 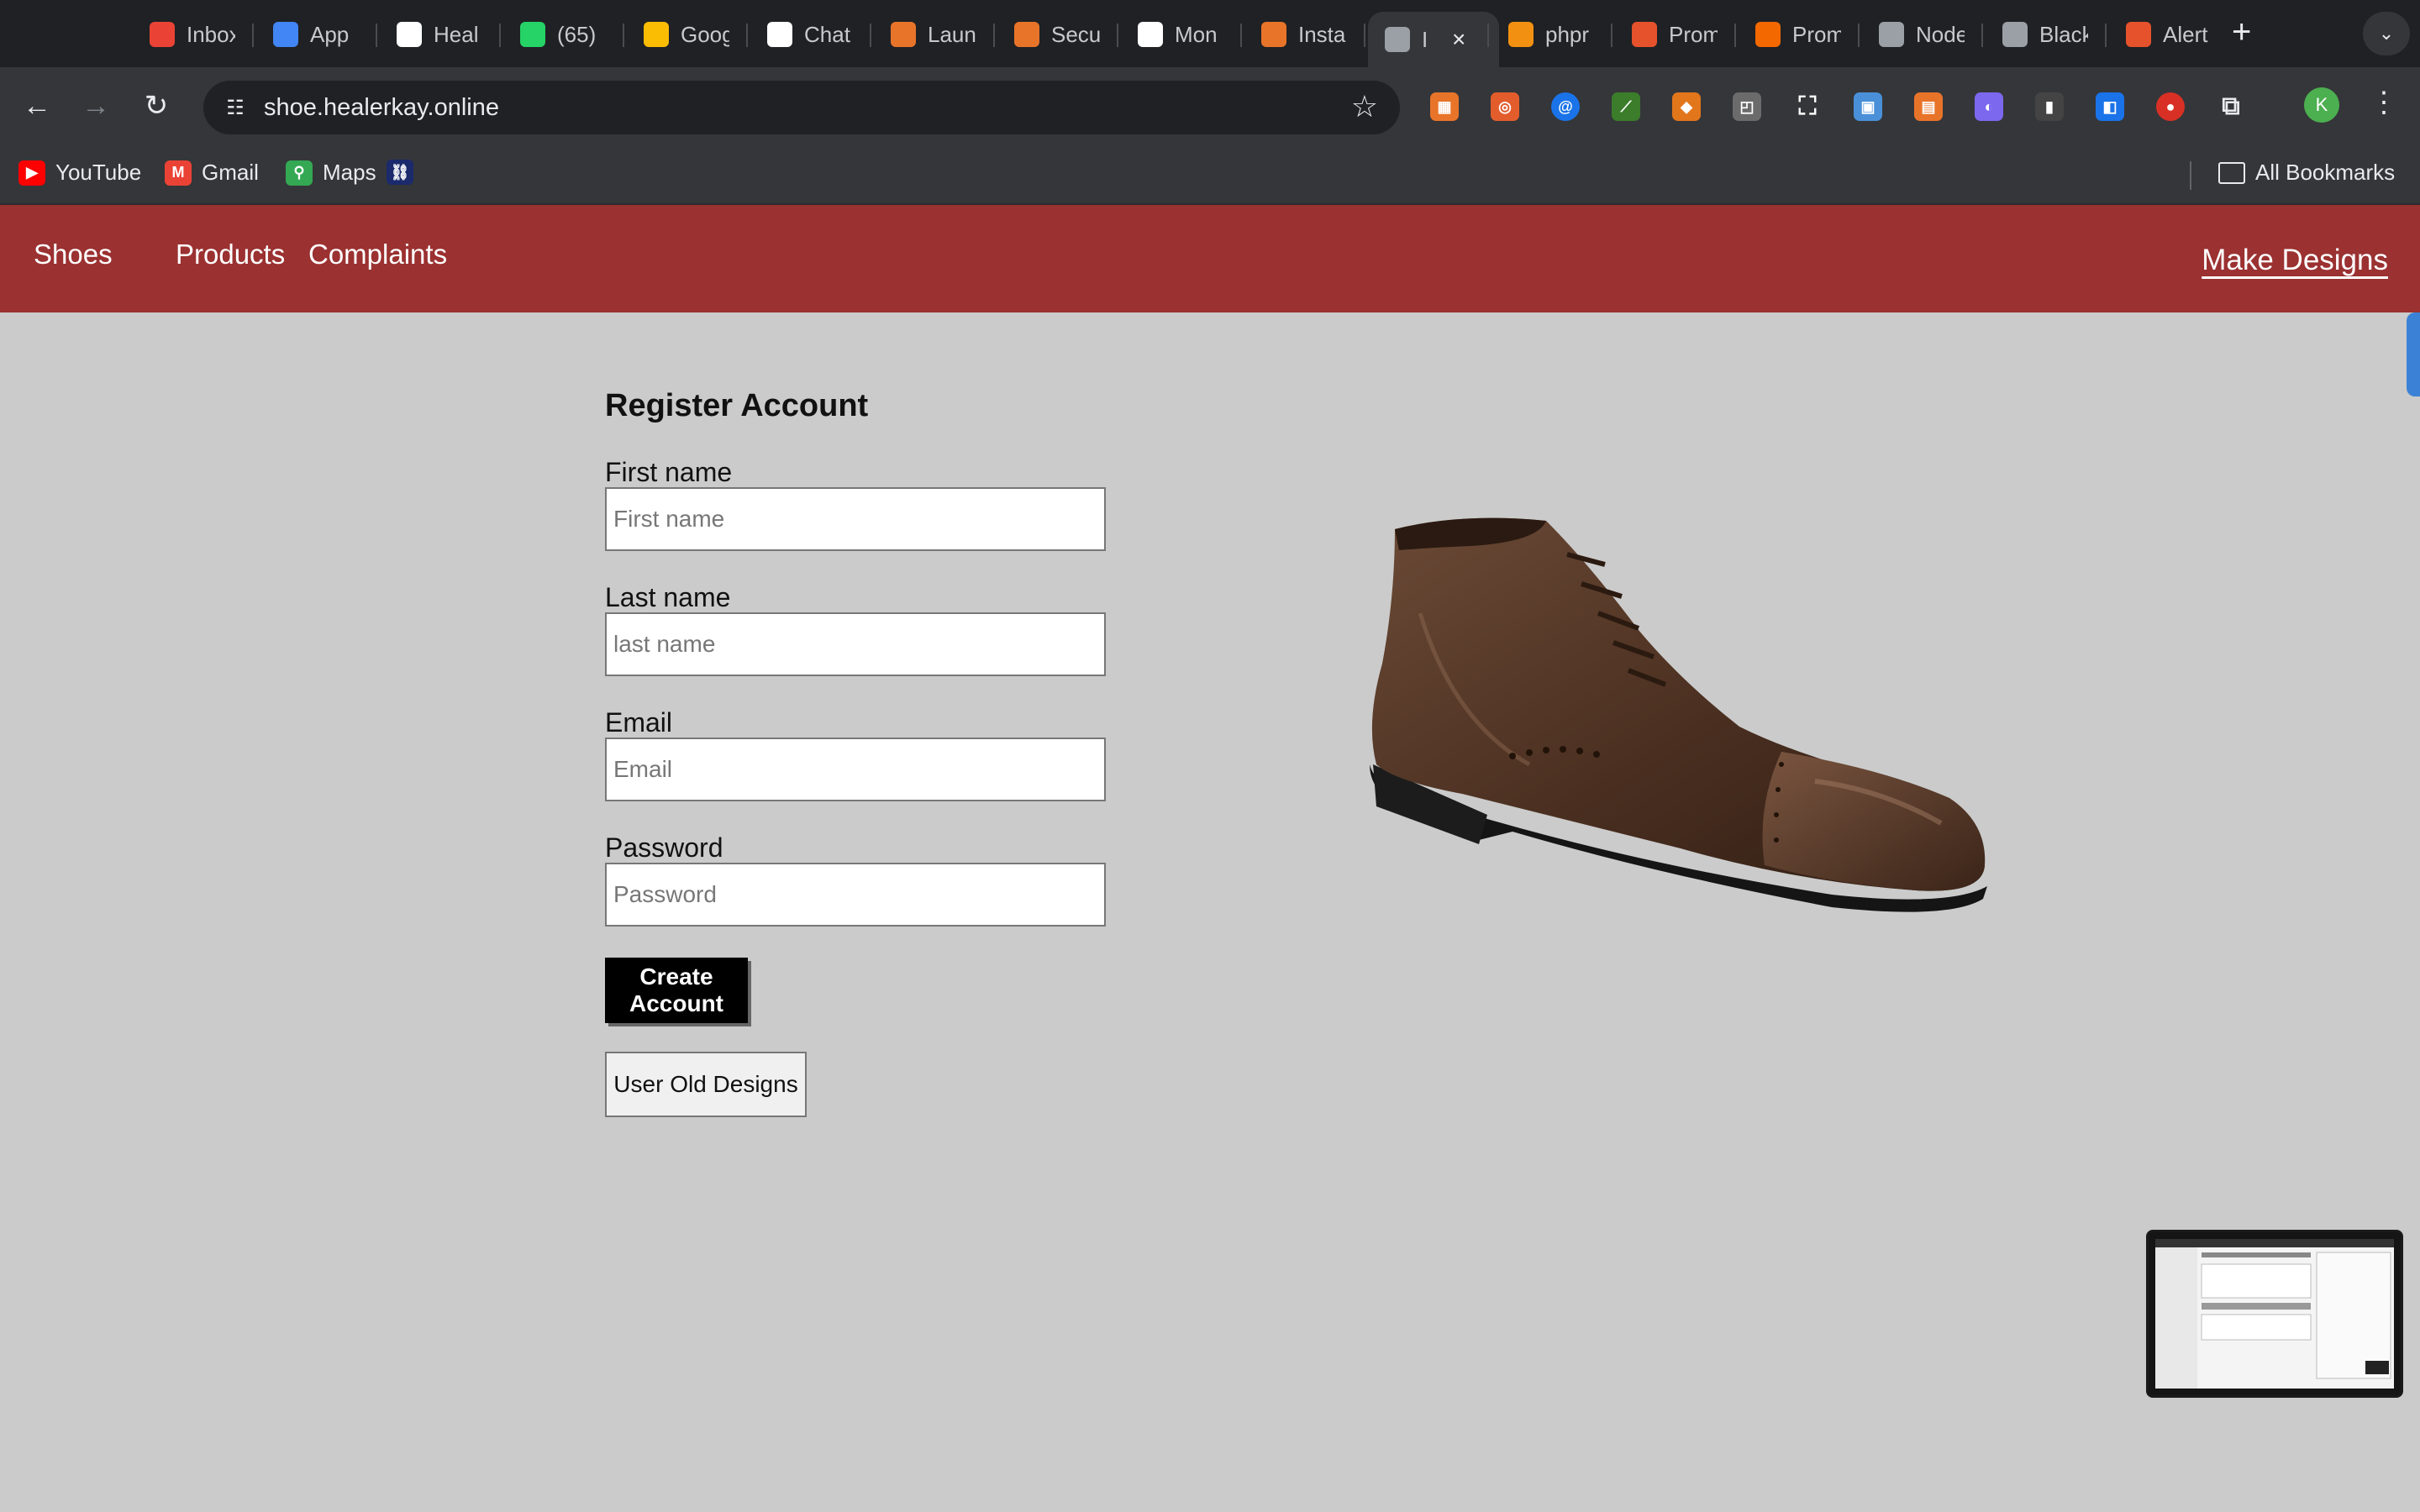 I want to click on back-button: ←, so click(x=37, y=106).